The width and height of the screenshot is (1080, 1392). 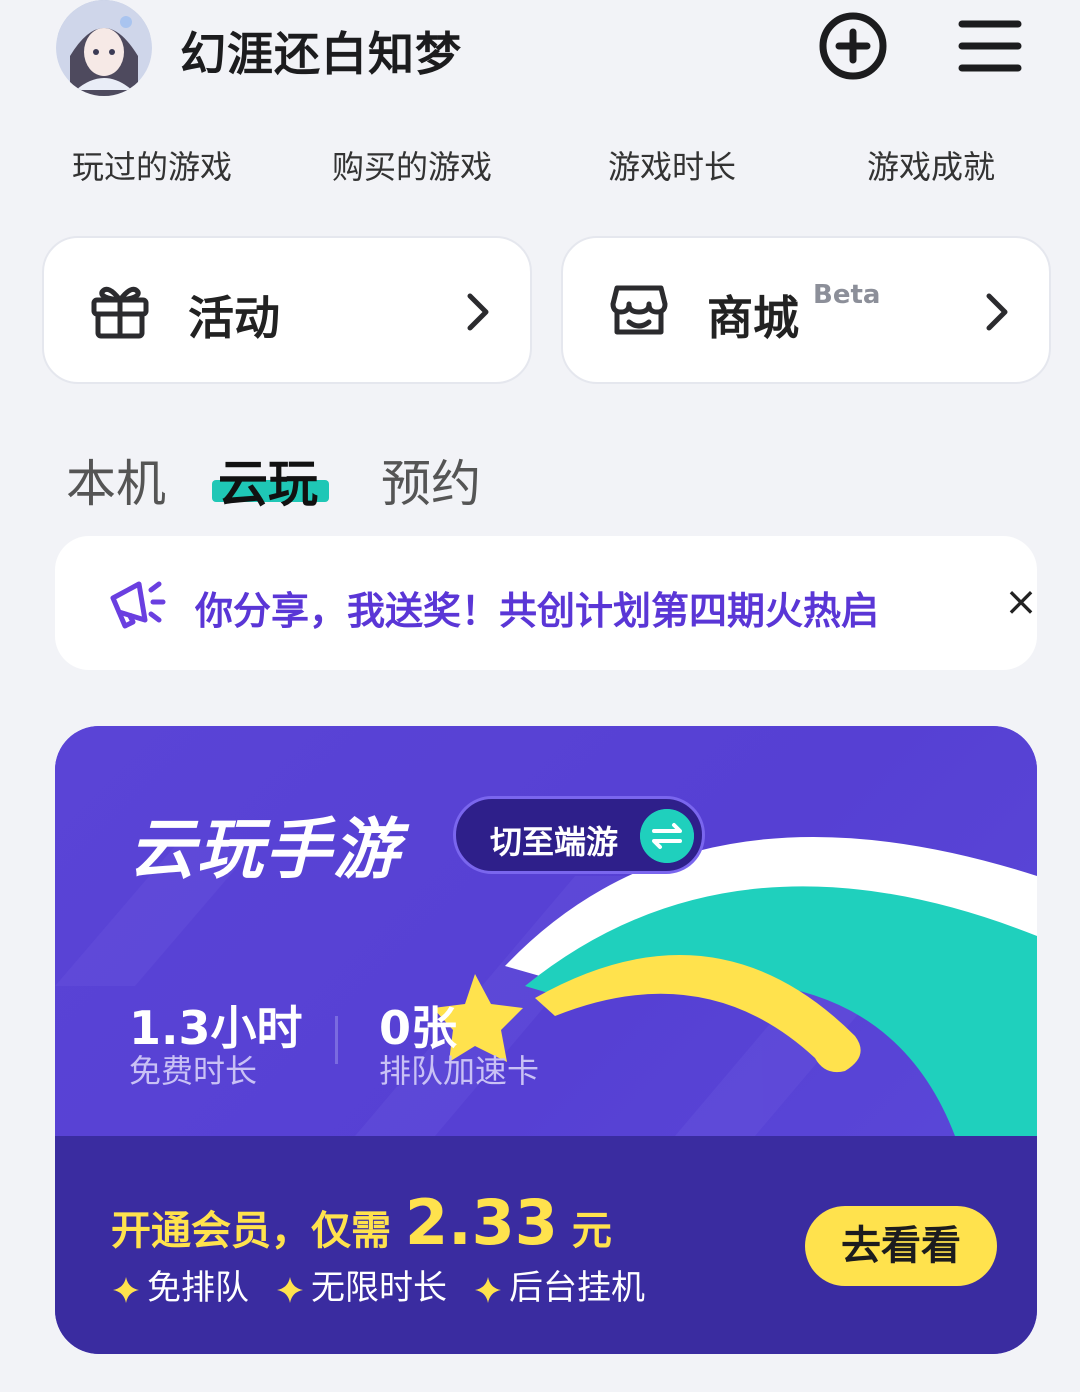 What do you see at coordinates (955, 601) in the screenshot?
I see `notice-fade` at bounding box center [955, 601].